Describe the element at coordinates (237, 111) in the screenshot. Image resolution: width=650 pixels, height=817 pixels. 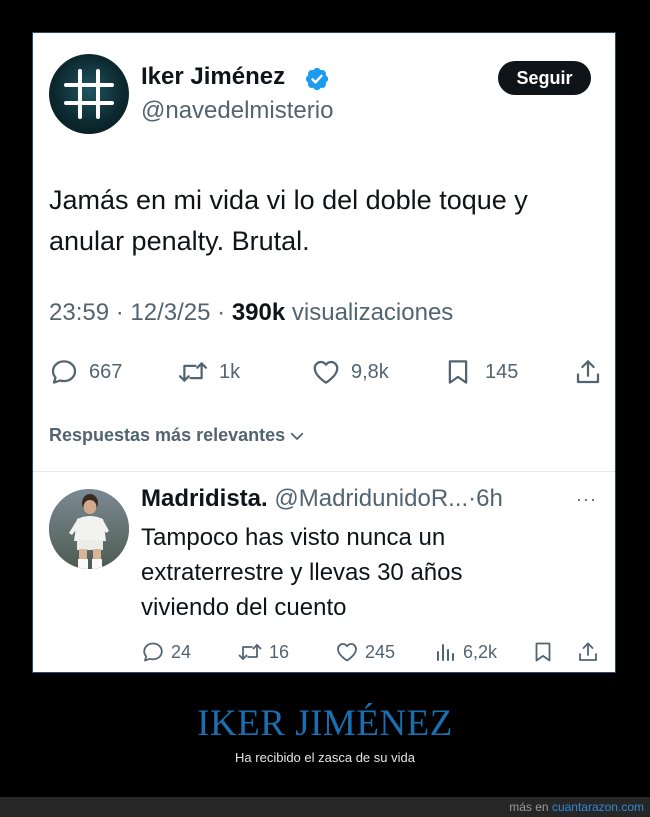
I see `author-handle: @navedelmisterio` at that location.